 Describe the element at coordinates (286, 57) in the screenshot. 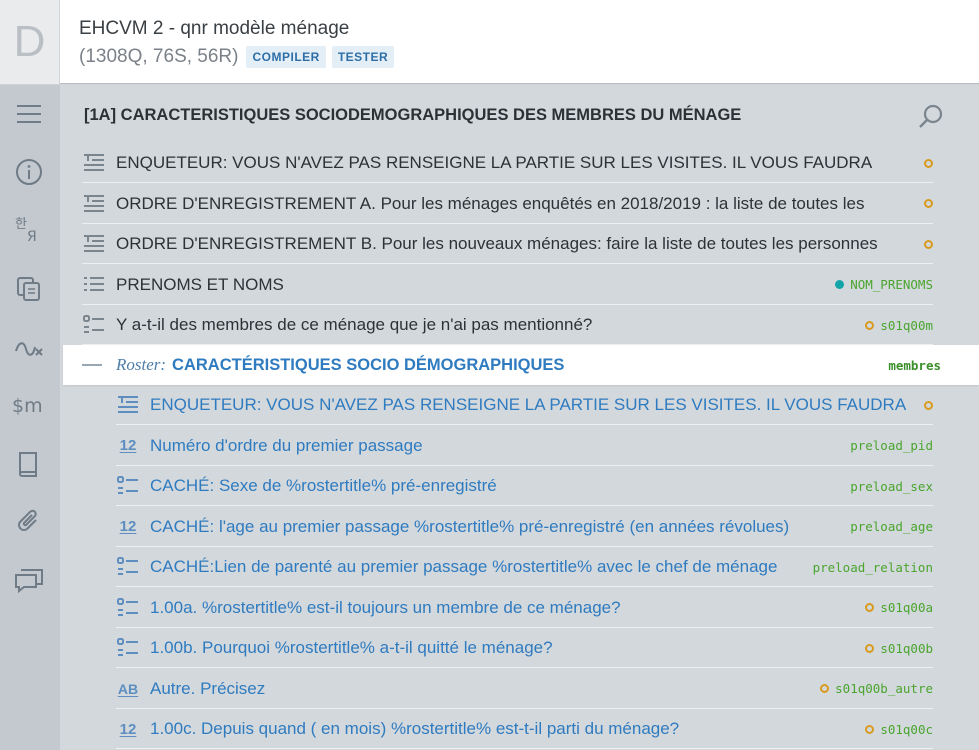

I see `compile-button: COMPILER` at that location.